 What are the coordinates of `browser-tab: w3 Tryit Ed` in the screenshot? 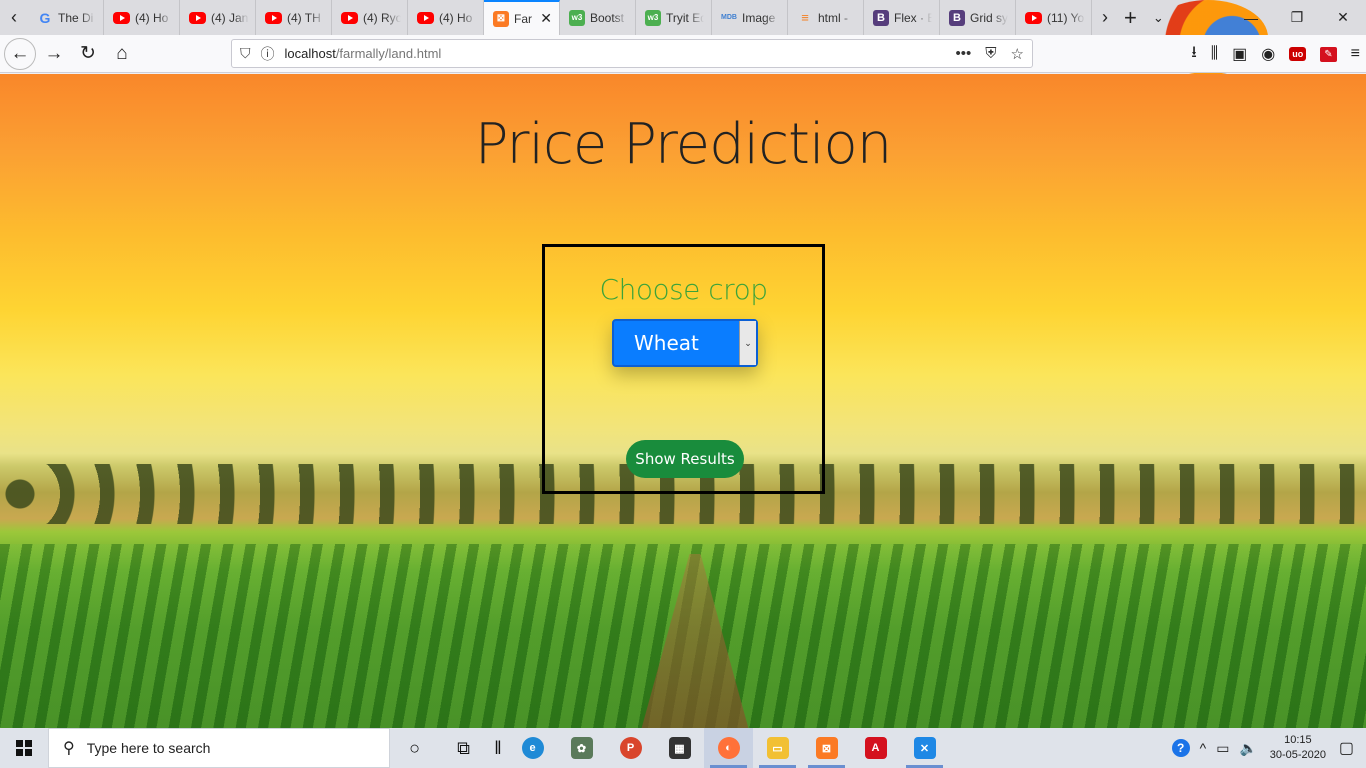 It's located at (674, 17).